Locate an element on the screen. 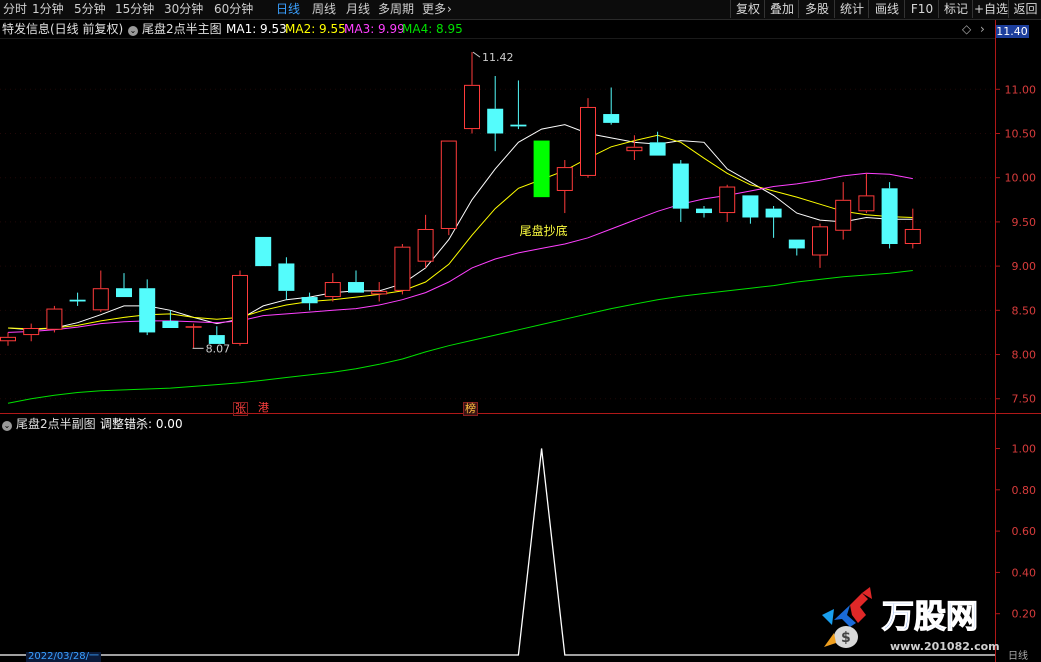  sub-ytick-label: 0.60 is located at coordinates (1024, 531).